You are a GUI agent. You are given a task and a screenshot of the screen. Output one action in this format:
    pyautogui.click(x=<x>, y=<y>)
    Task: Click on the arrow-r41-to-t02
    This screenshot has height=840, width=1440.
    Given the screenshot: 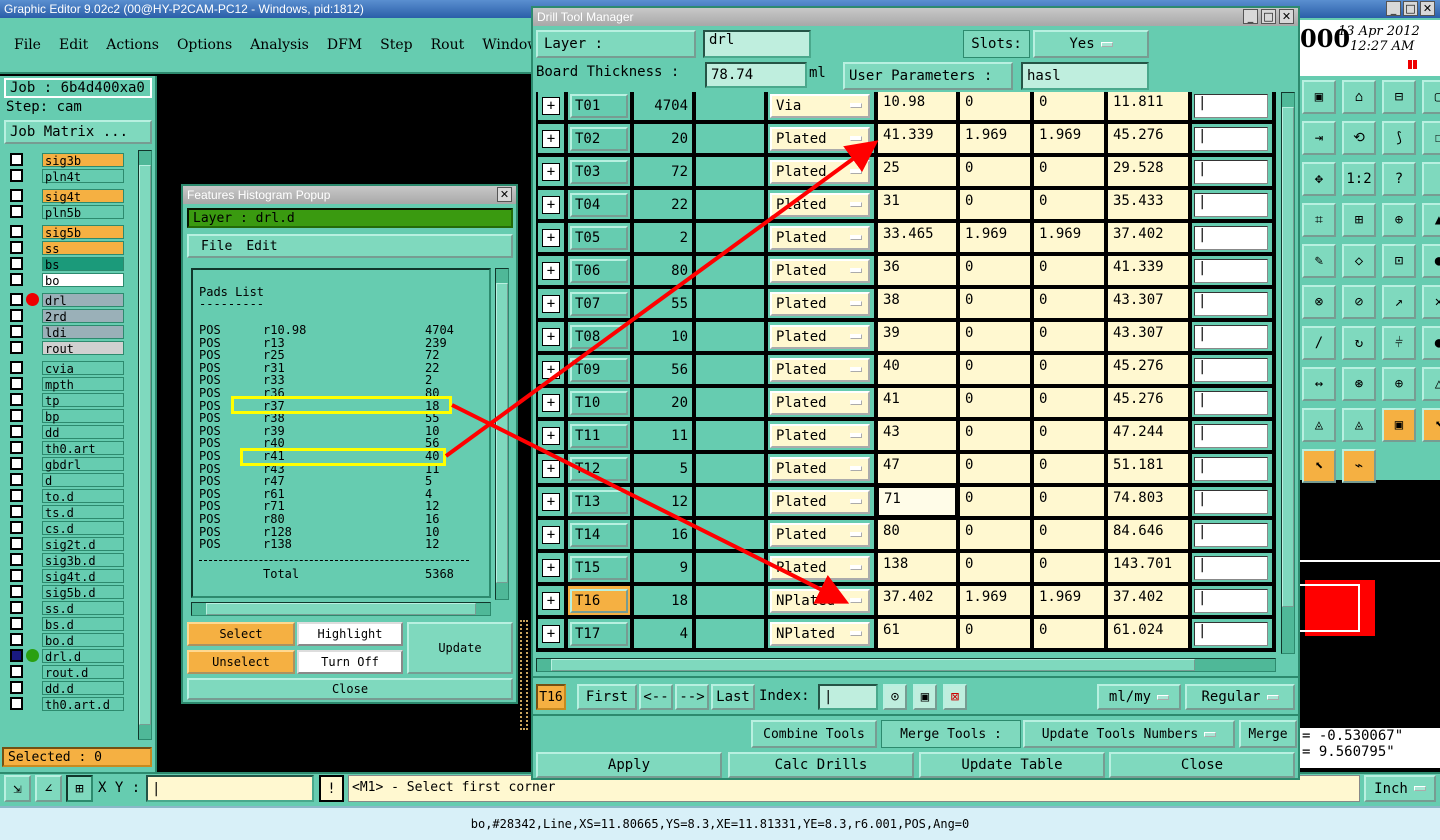 What is the action you would take?
    pyautogui.click(x=661, y=299)
    